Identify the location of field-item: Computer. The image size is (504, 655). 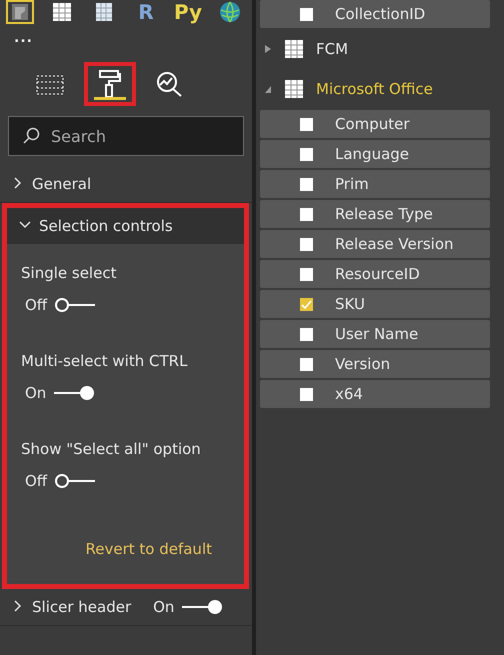
(375, 124).